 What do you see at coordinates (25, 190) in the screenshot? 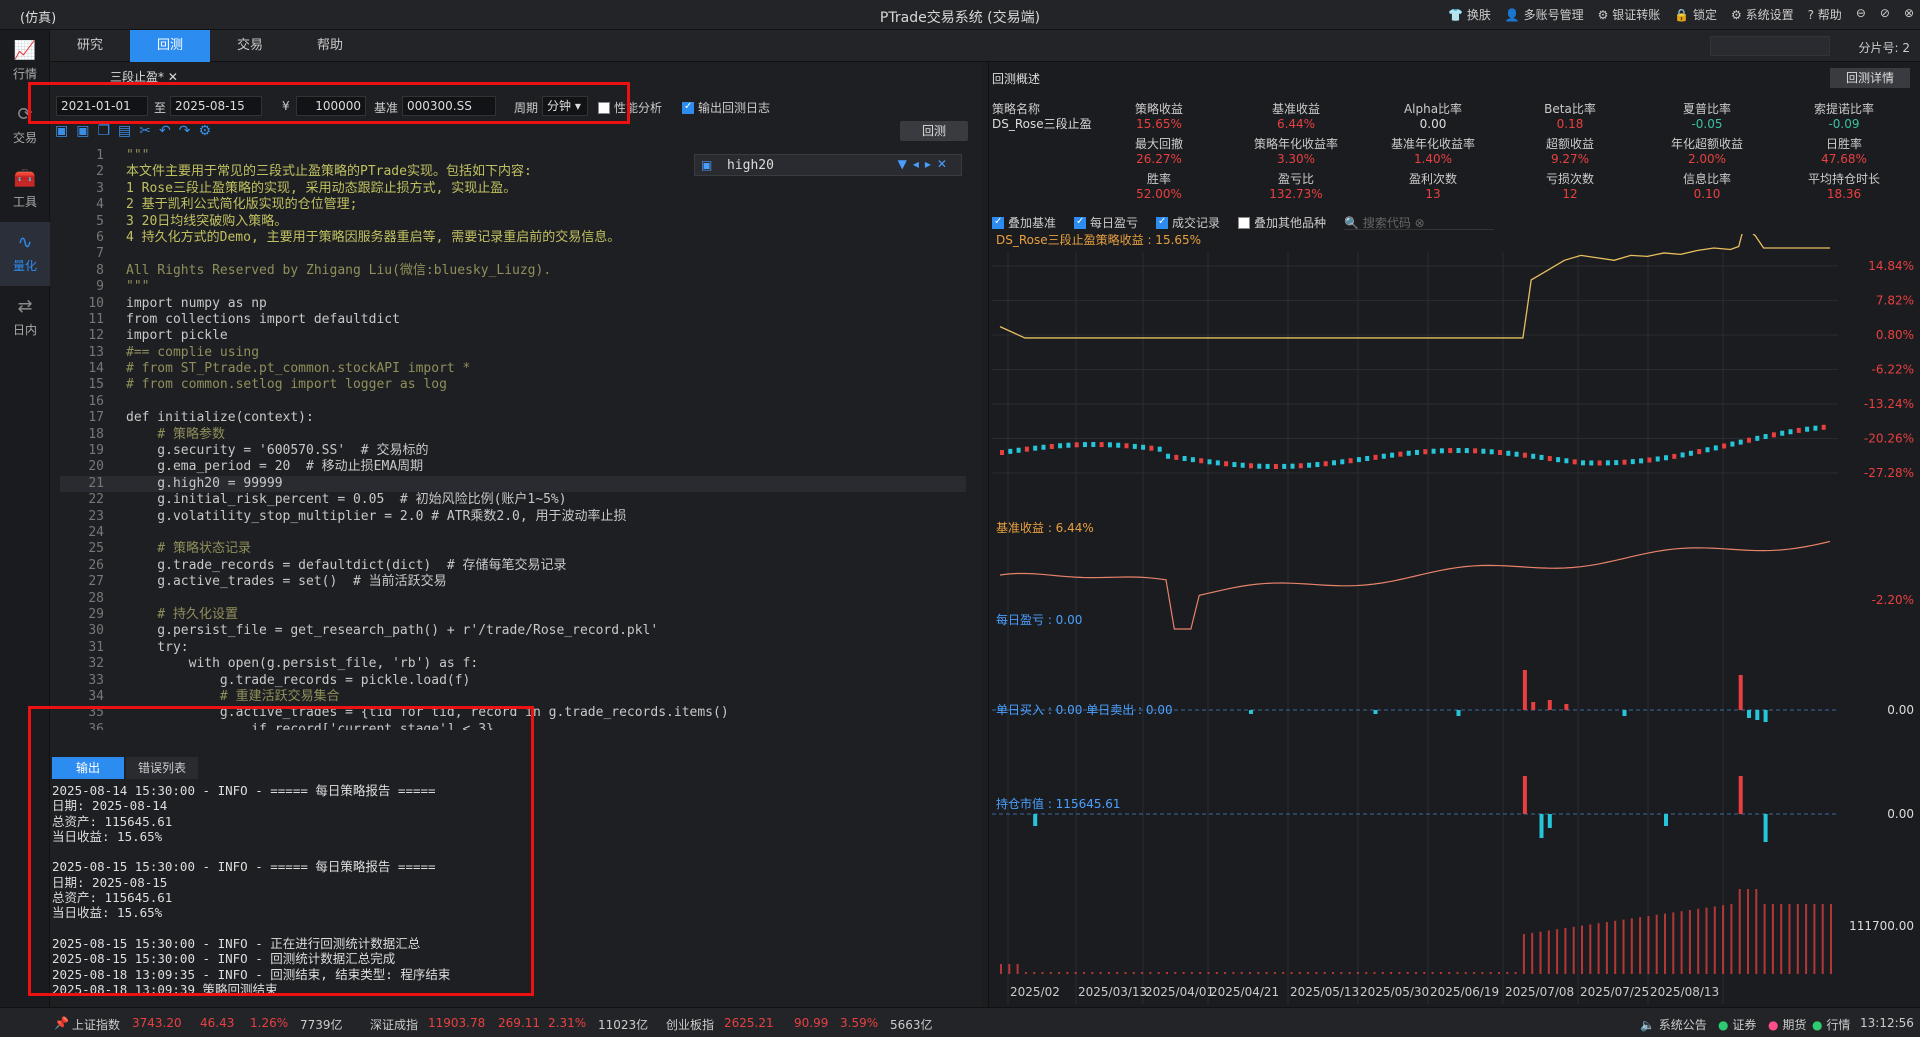
I see `nav-tools: 🧰 工具` at bounding box center [25, 190].